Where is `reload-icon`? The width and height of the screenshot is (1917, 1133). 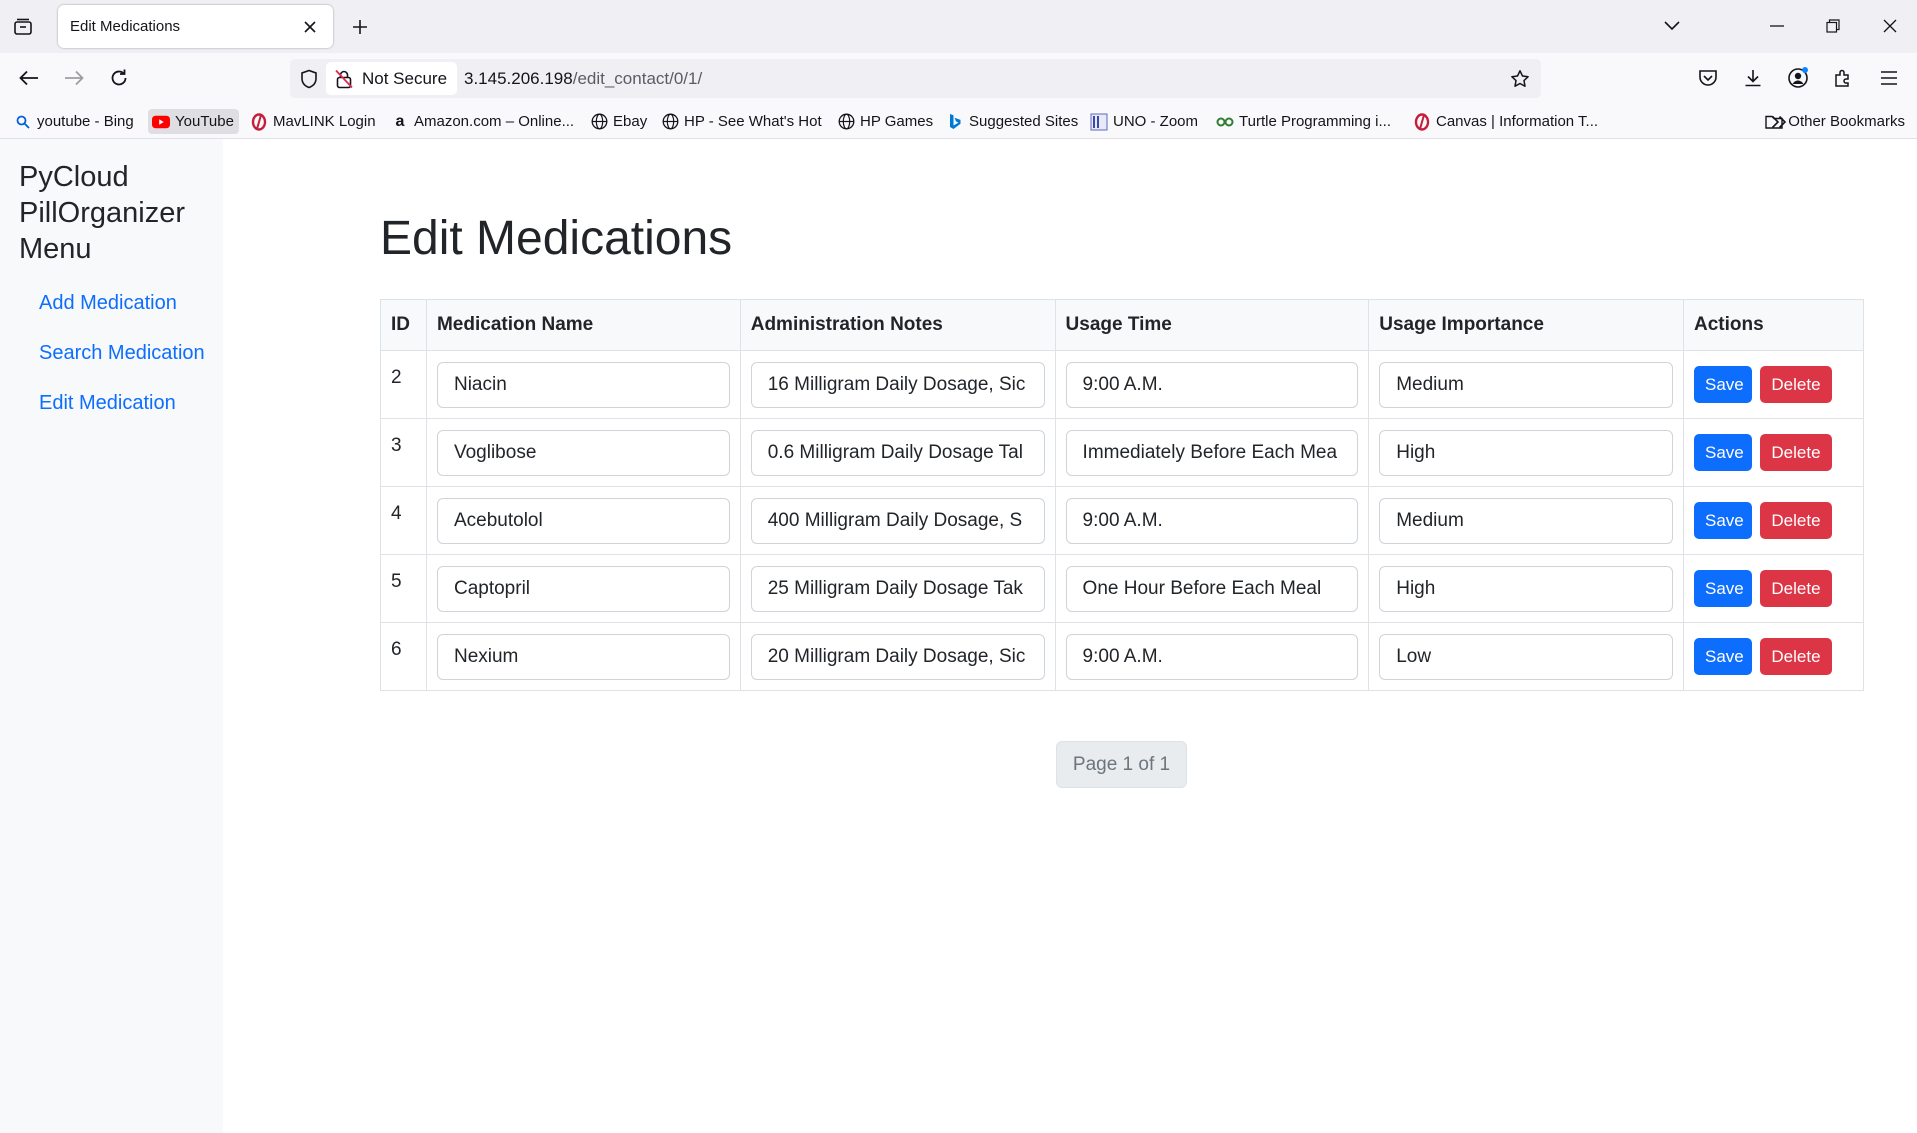 reload-icon is located at coordinates (119, 78).